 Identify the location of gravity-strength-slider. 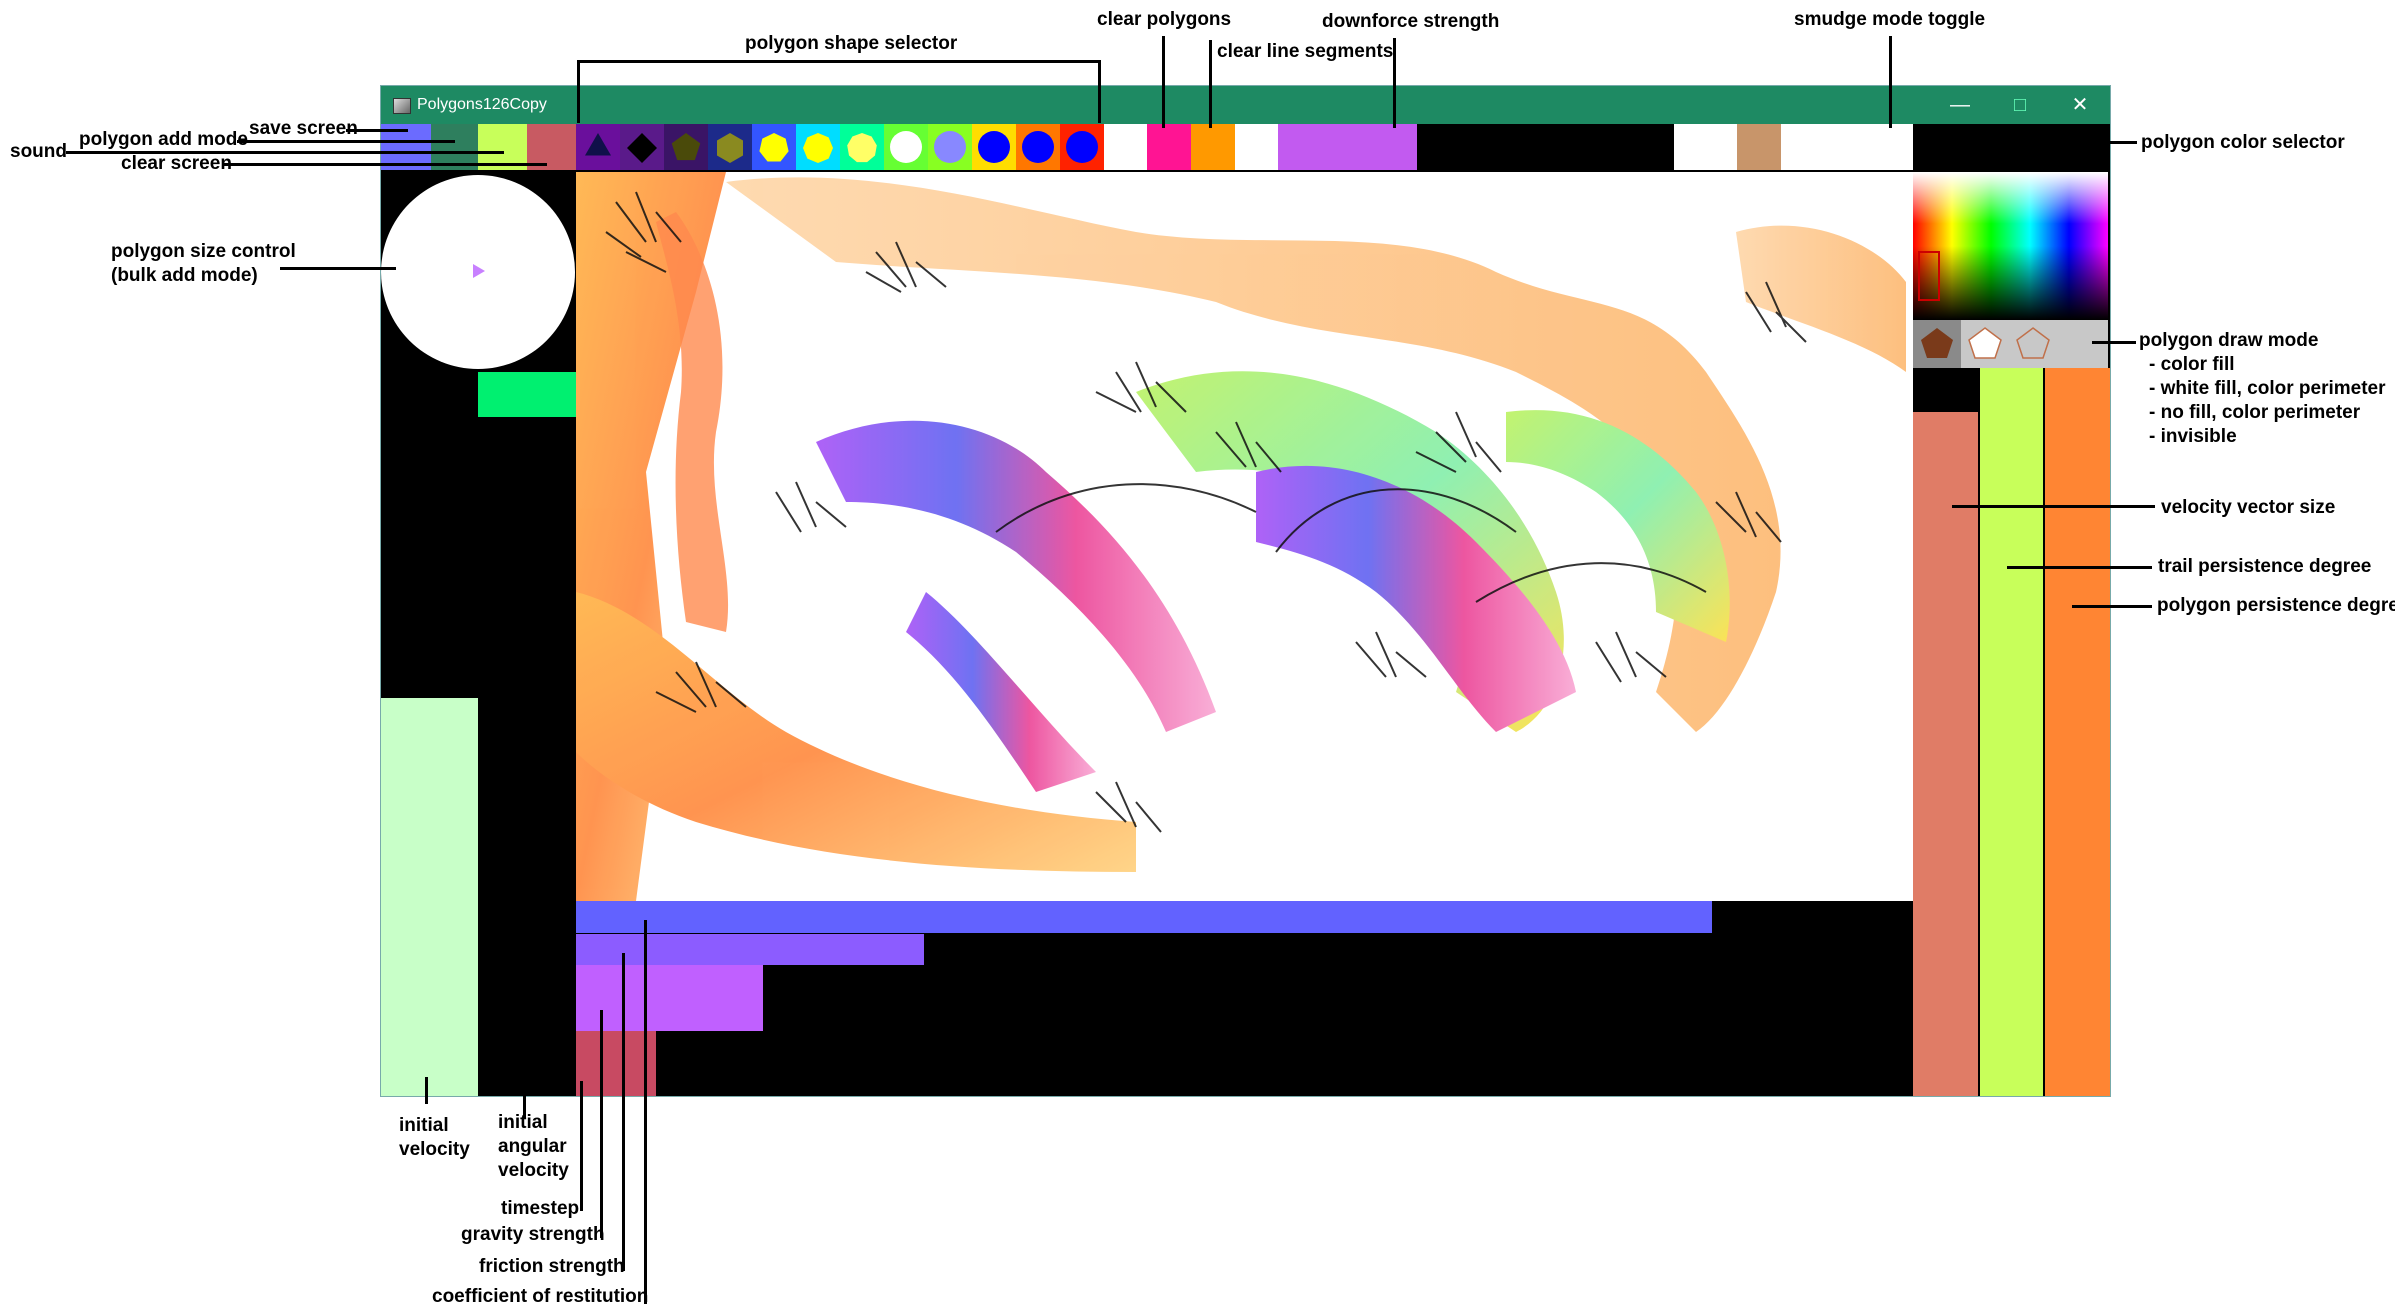
(1244, 998).